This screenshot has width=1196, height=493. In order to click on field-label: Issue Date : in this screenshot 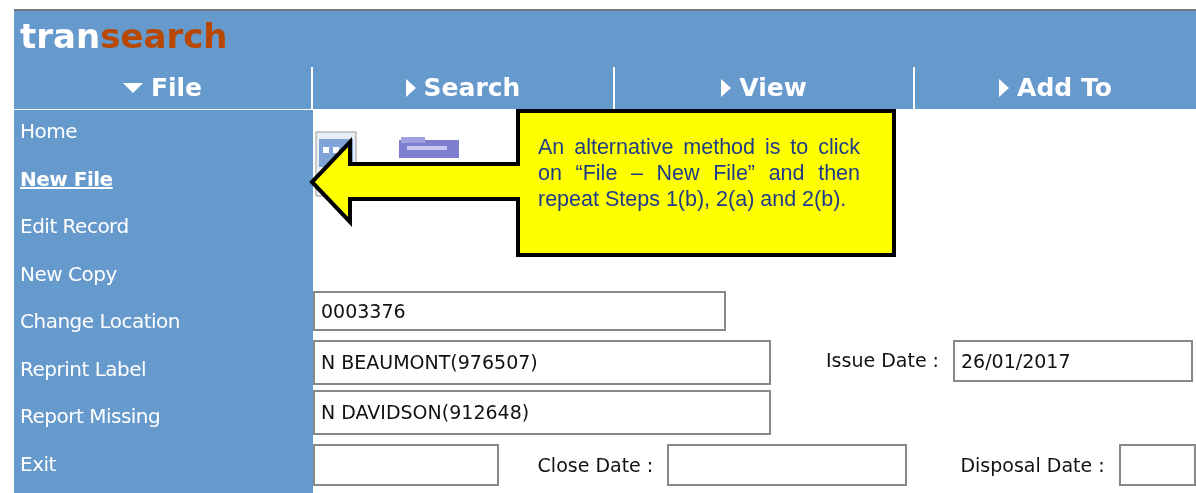, I will do `click(883, 360)`.